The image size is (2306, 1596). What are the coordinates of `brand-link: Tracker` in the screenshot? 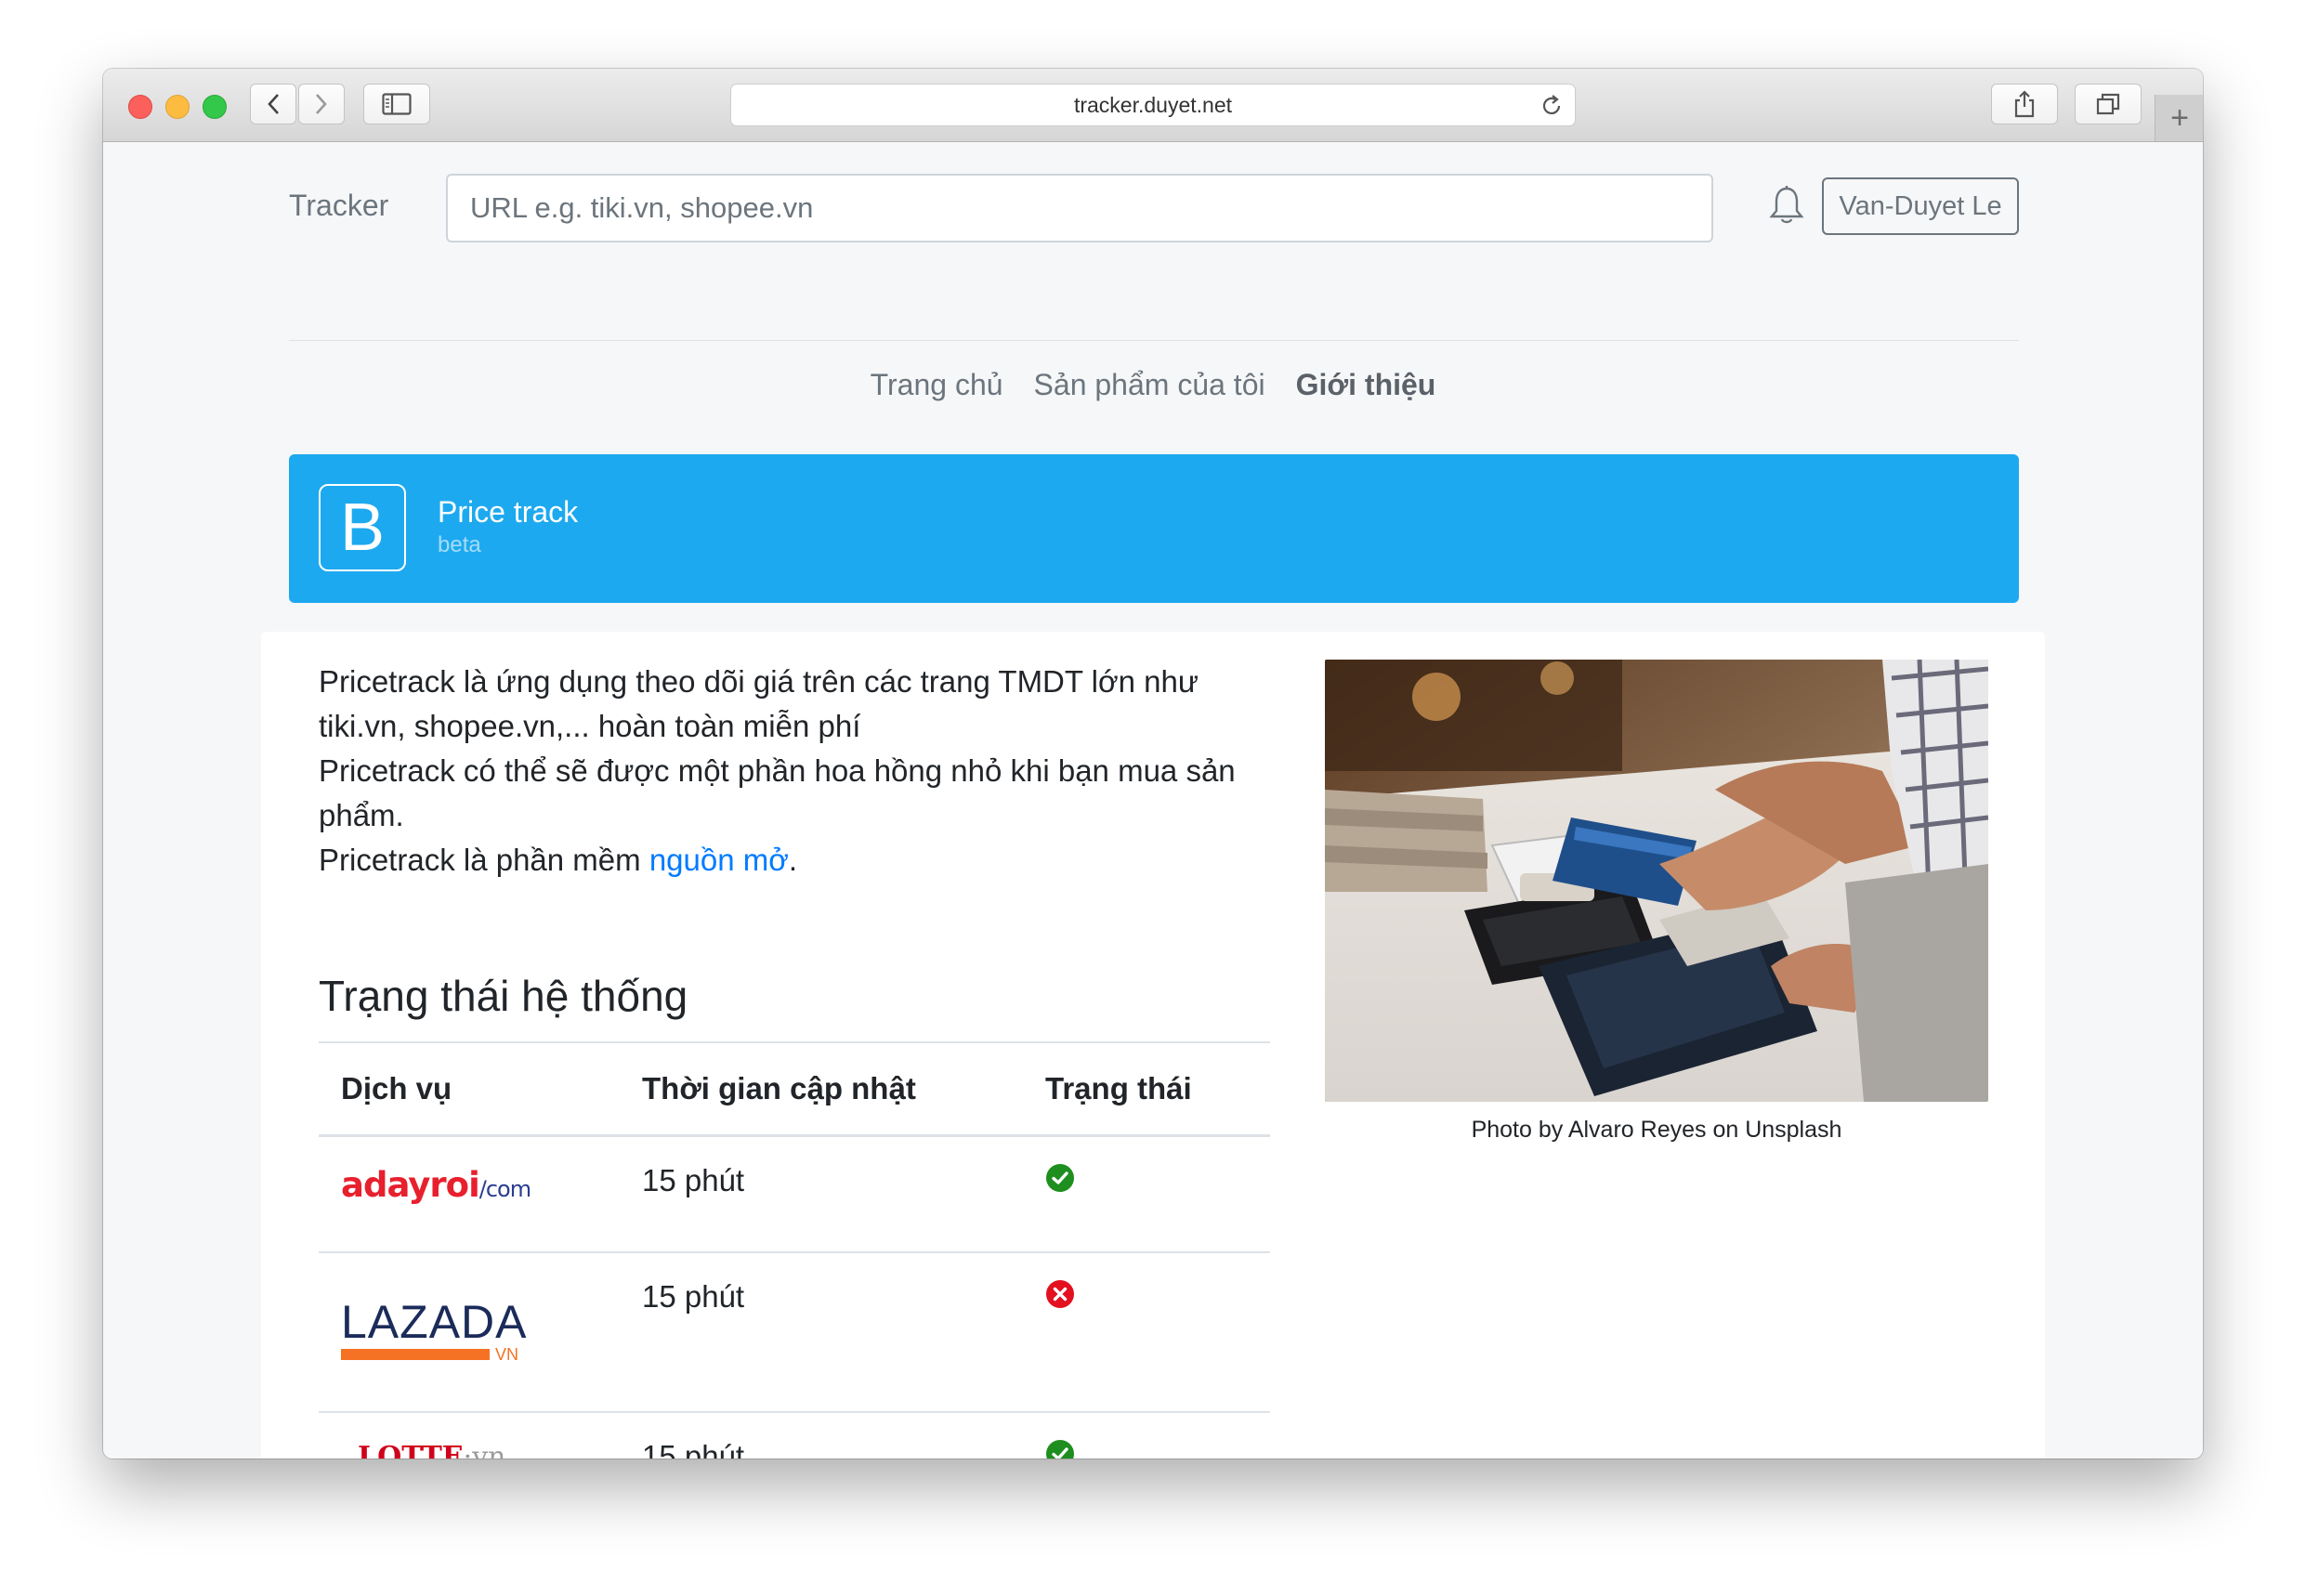 It's located at (338, 206).